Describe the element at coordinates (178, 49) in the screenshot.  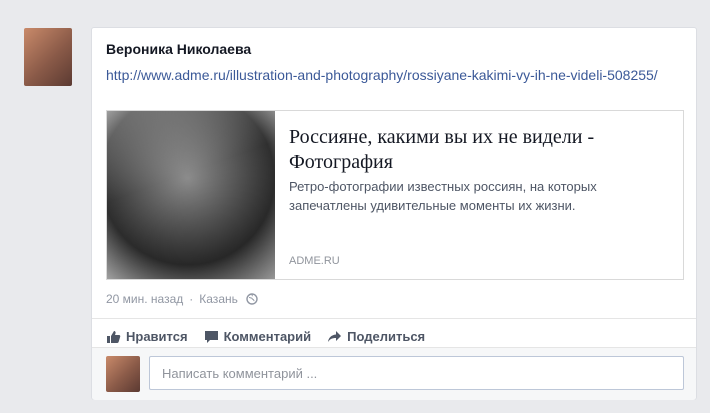
I see `author-name: Вероника Николаева` at that location.